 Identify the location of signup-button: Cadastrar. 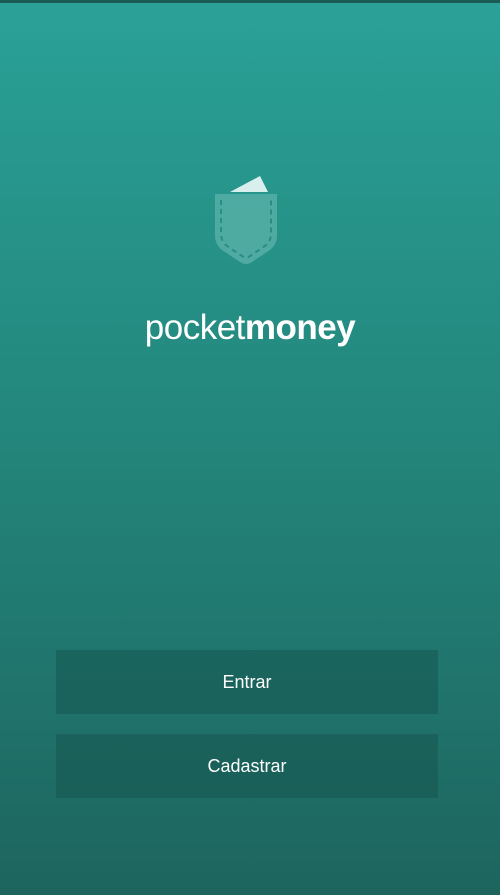
(247, 766).